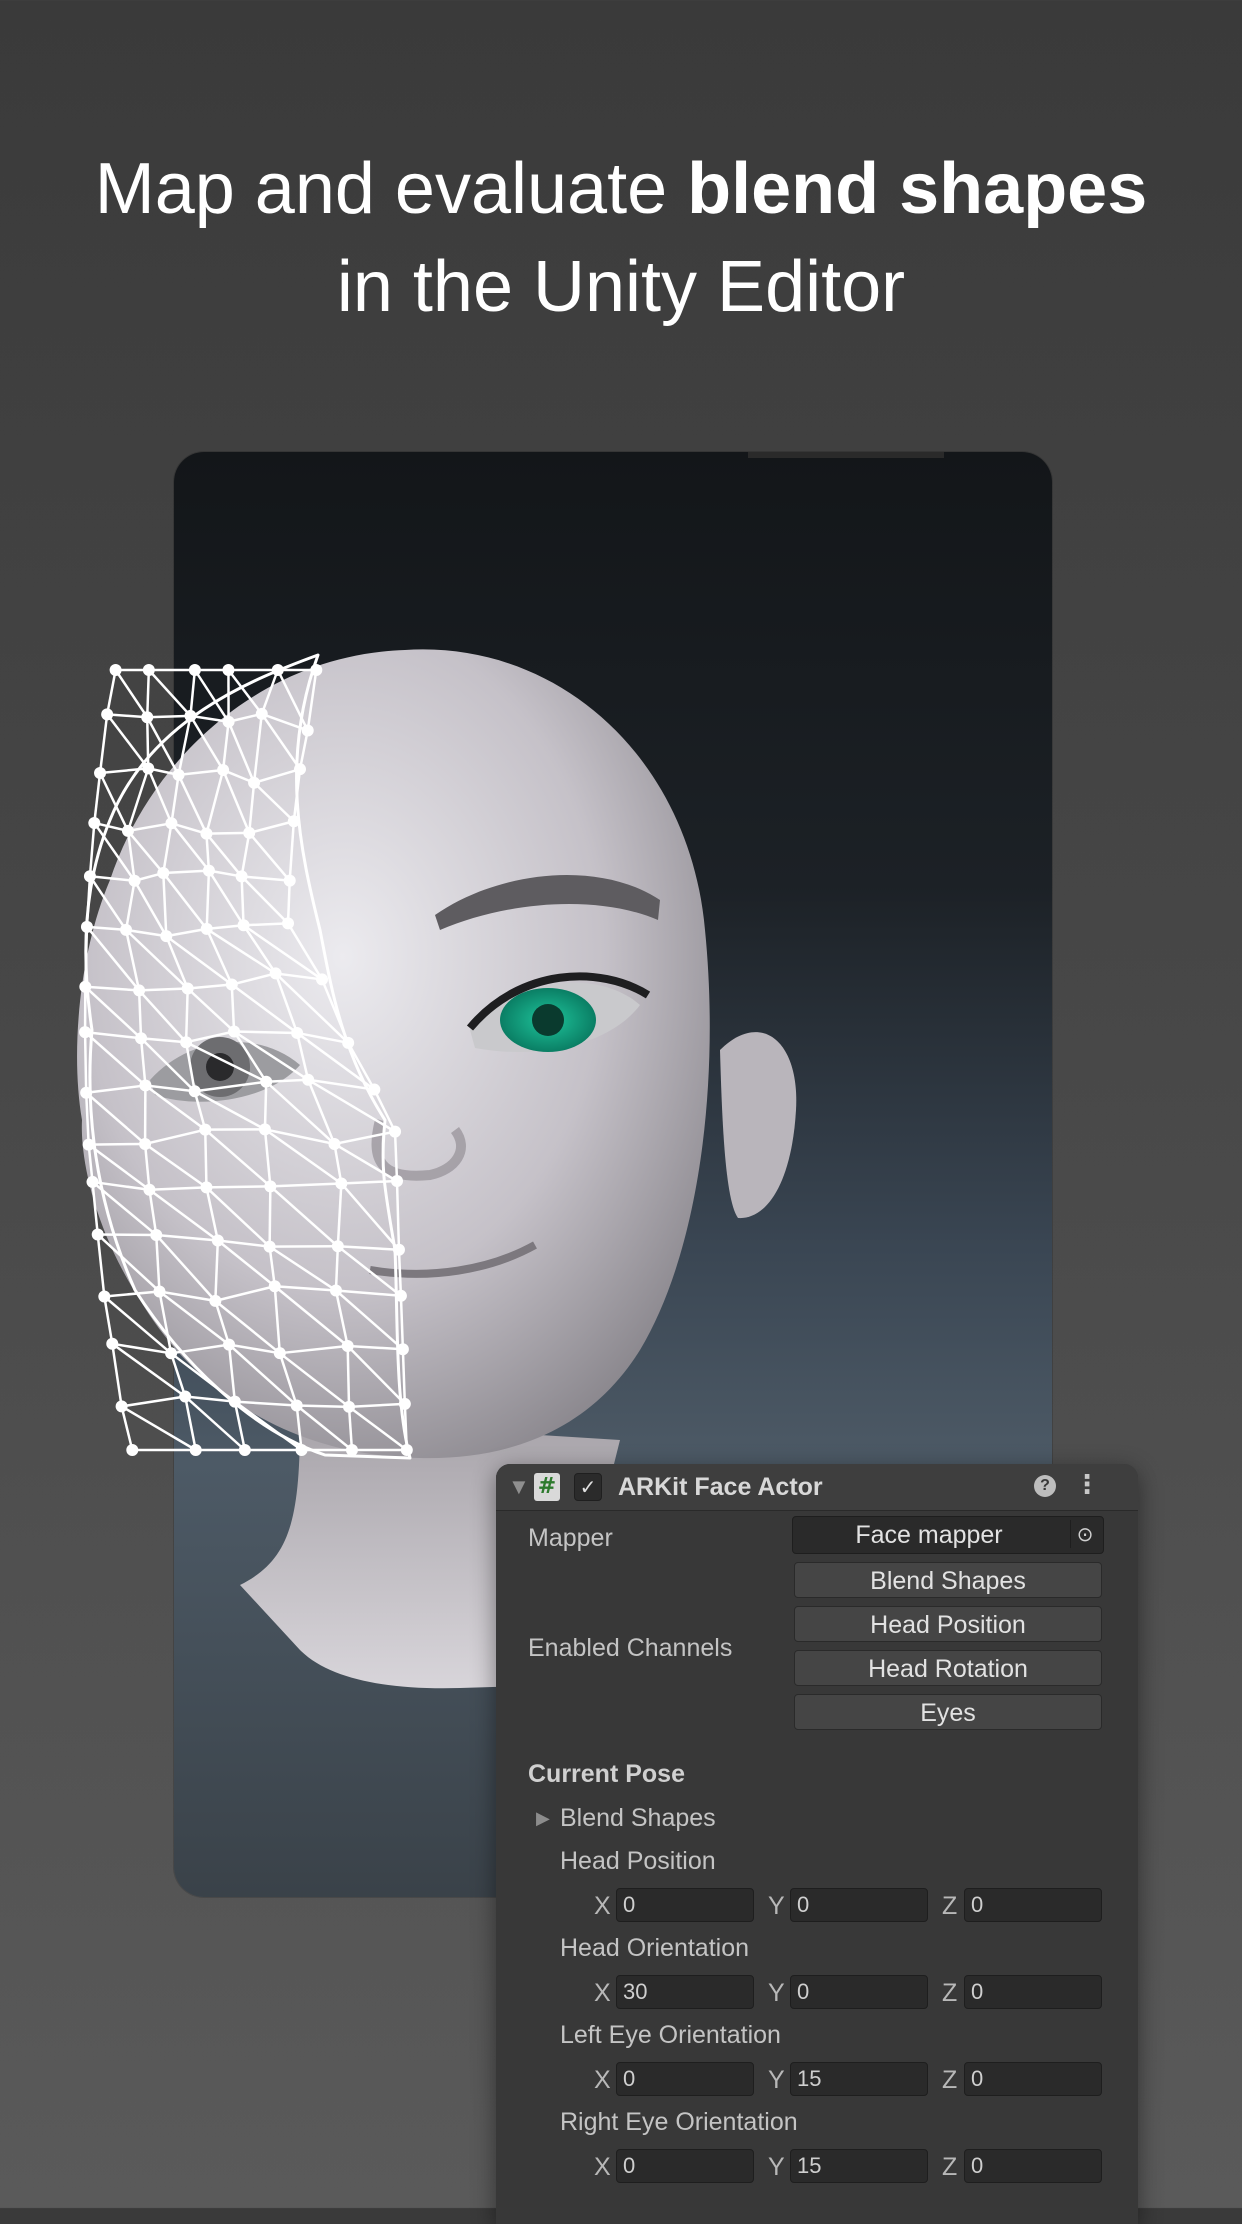  What do you see at coordinates (859, 1992) in the screenshot?
I see `head-orientation-y-field: 0` at bounding box center [859, 1992].